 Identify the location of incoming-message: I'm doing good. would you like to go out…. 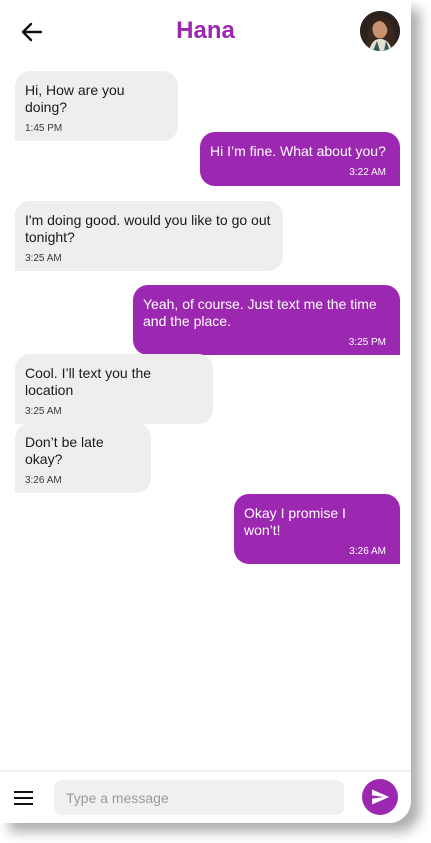
(149, 236).